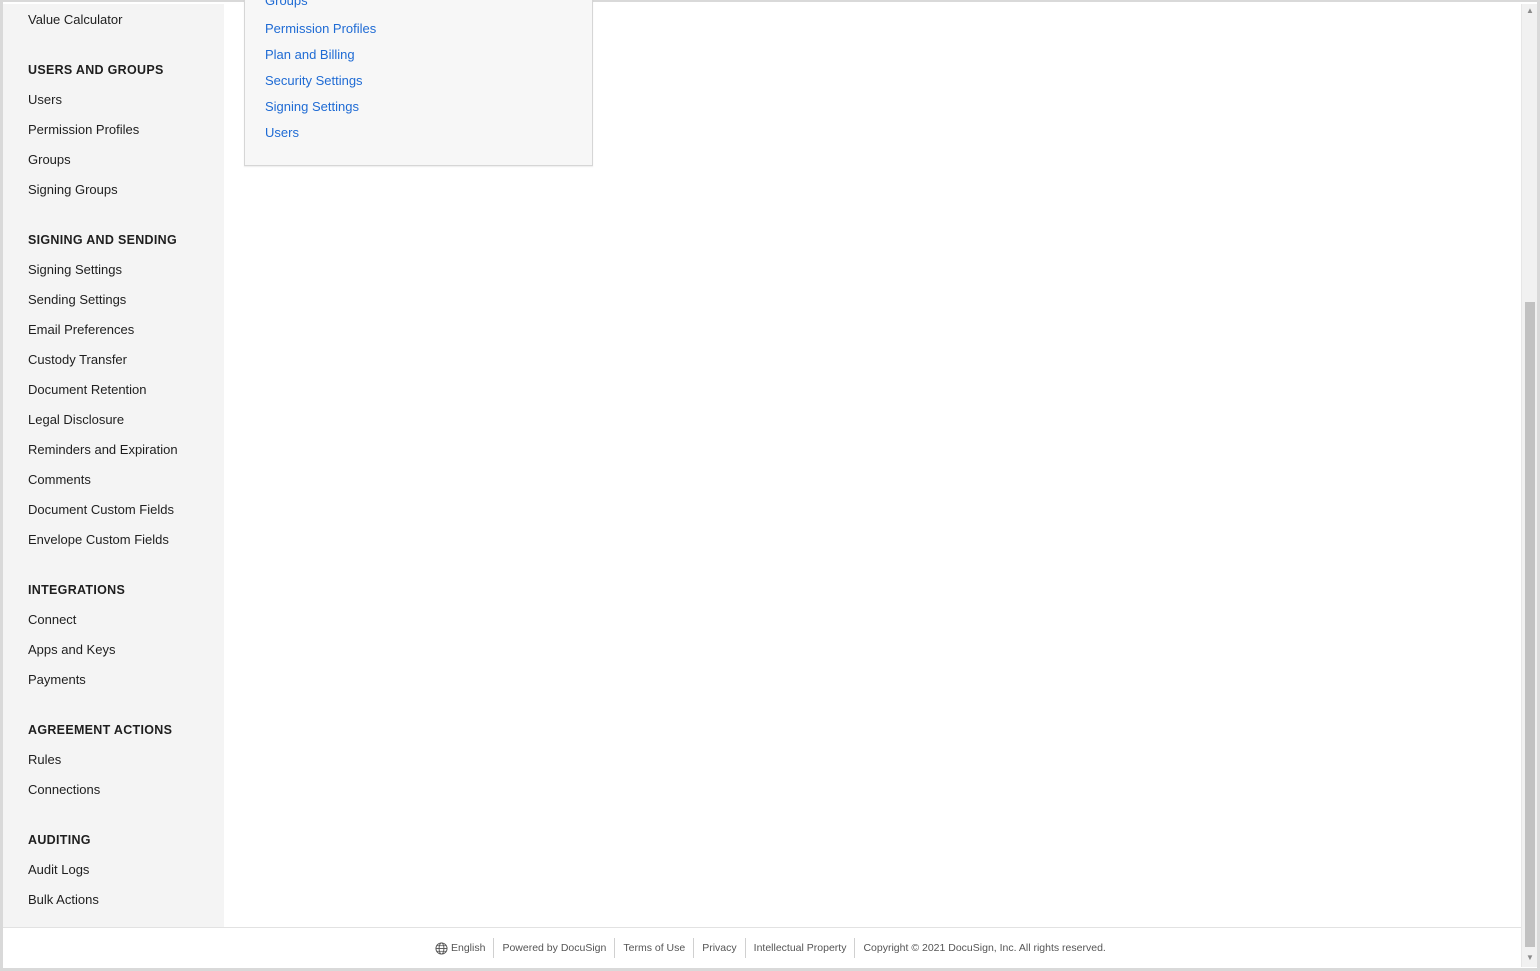  What do you see at coordinates (100, 730) in the screenshot?
I see `sidebar-heading-agreement-actions: AGREEMENT ACTIONS` at bounding box center [100, 730].